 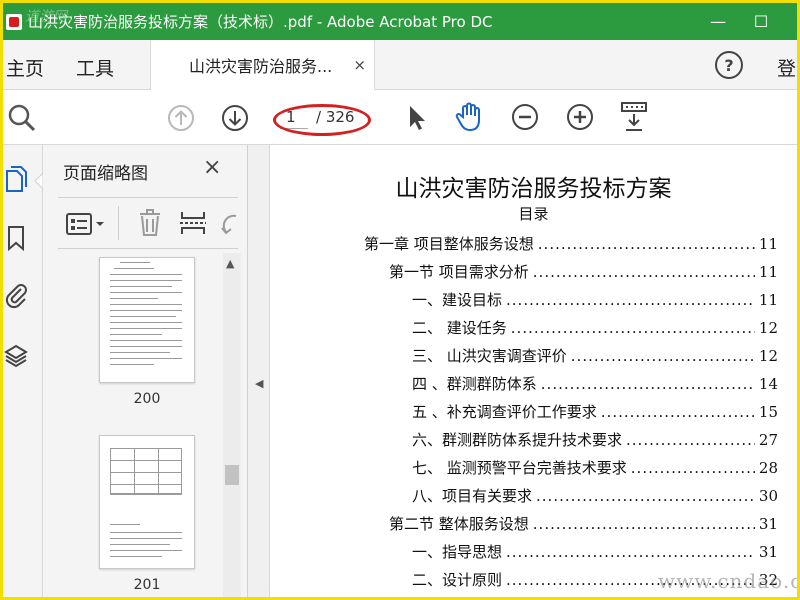 I want to click on toc-entry-page: 27, so click(x=768, y=440).